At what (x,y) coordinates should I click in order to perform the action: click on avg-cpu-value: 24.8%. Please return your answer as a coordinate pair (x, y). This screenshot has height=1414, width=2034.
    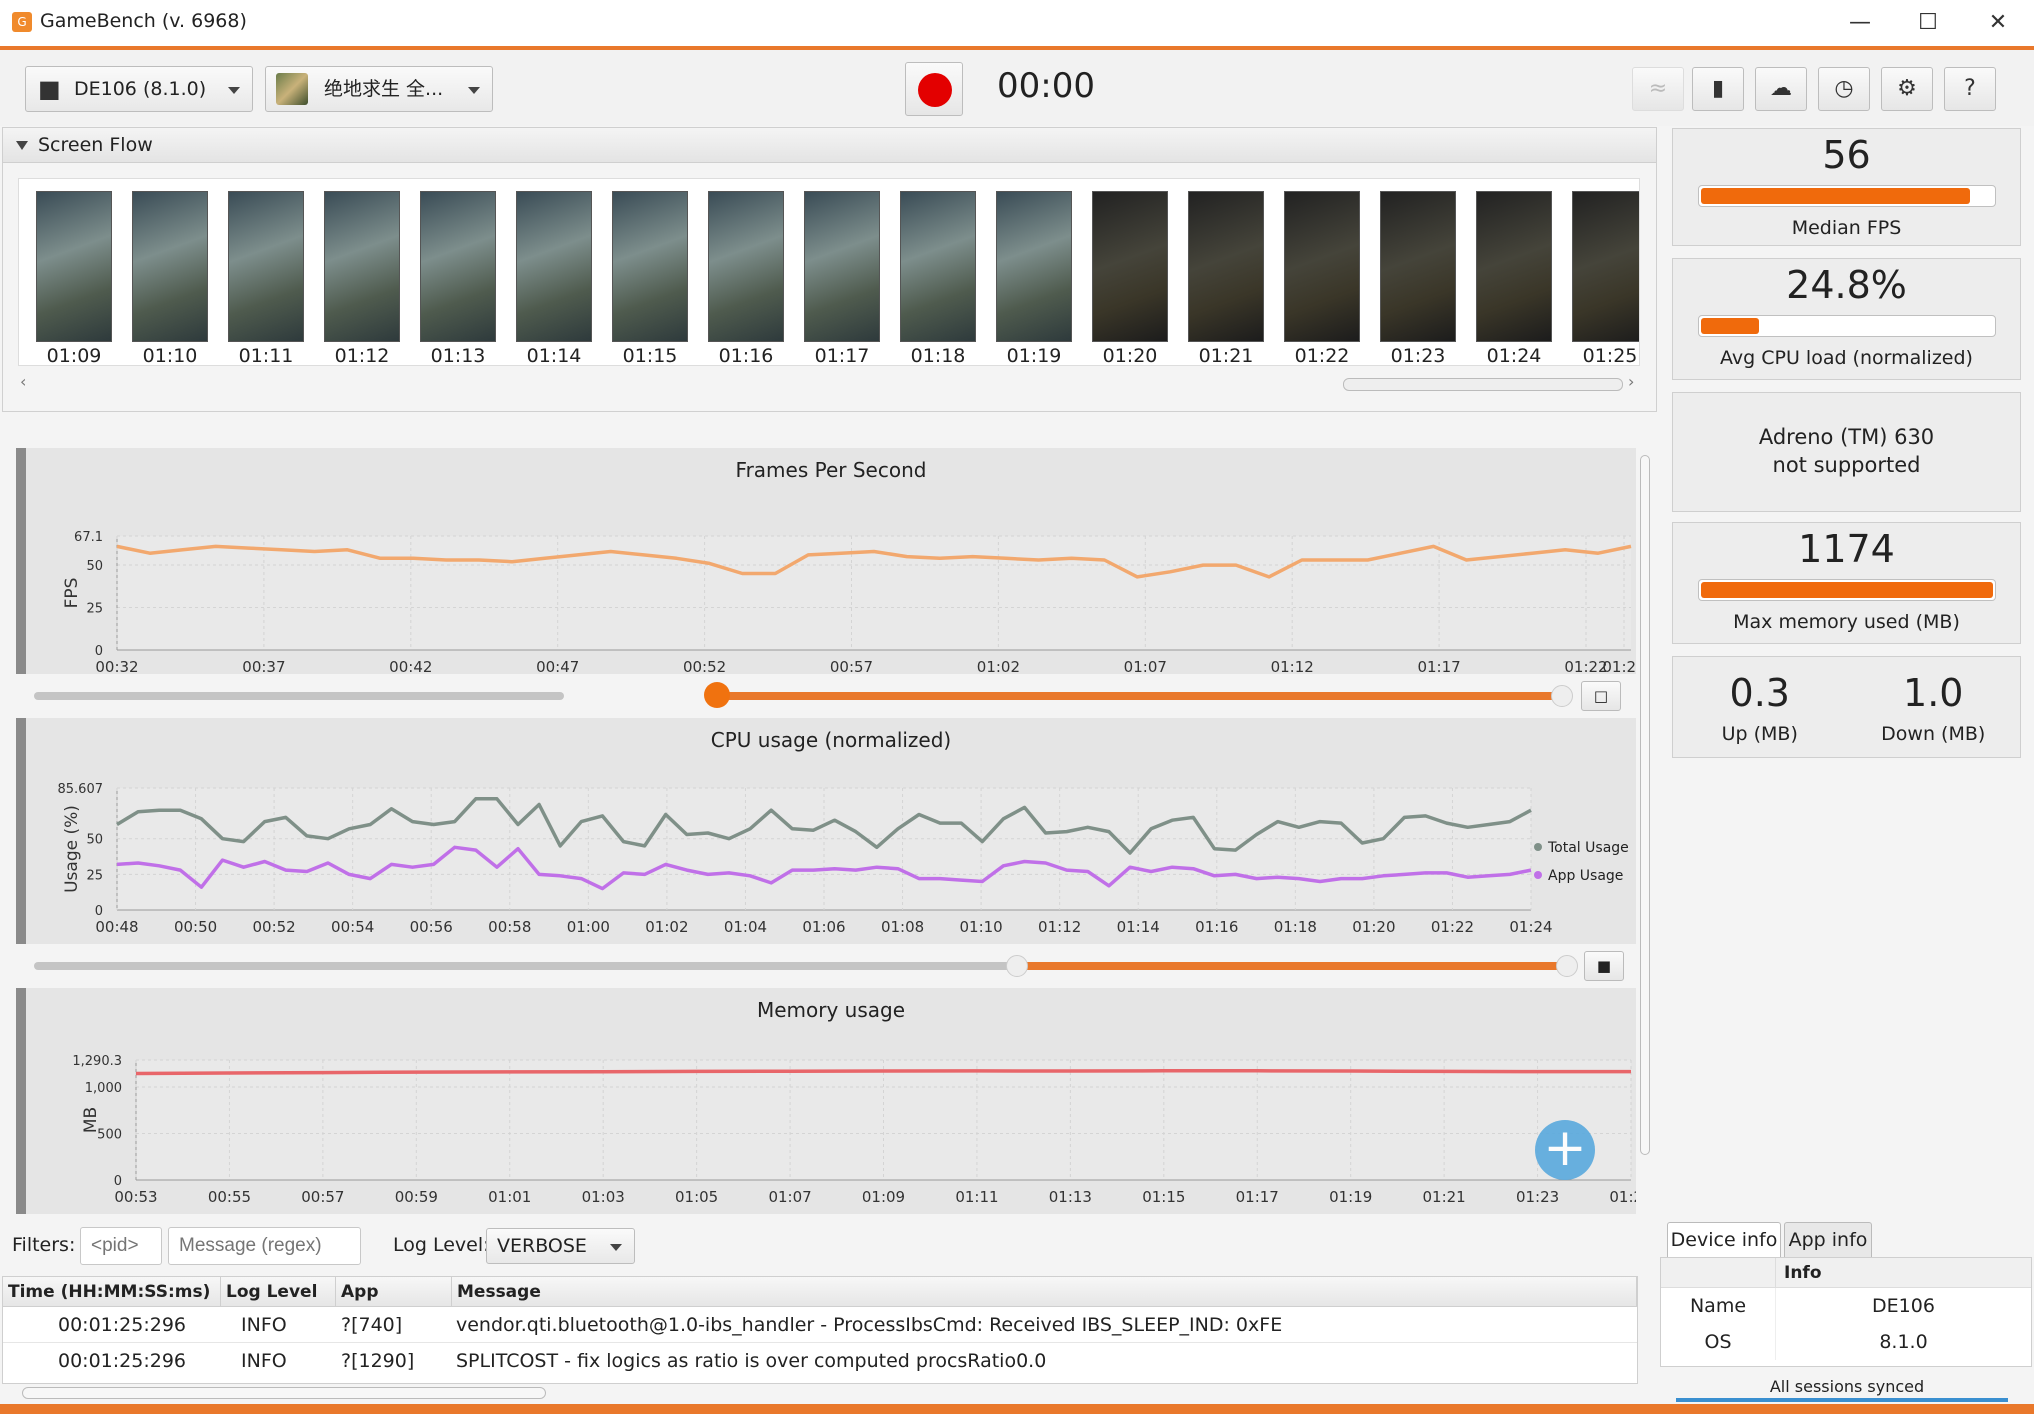
    Looking at the image, I should click on (1846, 285).